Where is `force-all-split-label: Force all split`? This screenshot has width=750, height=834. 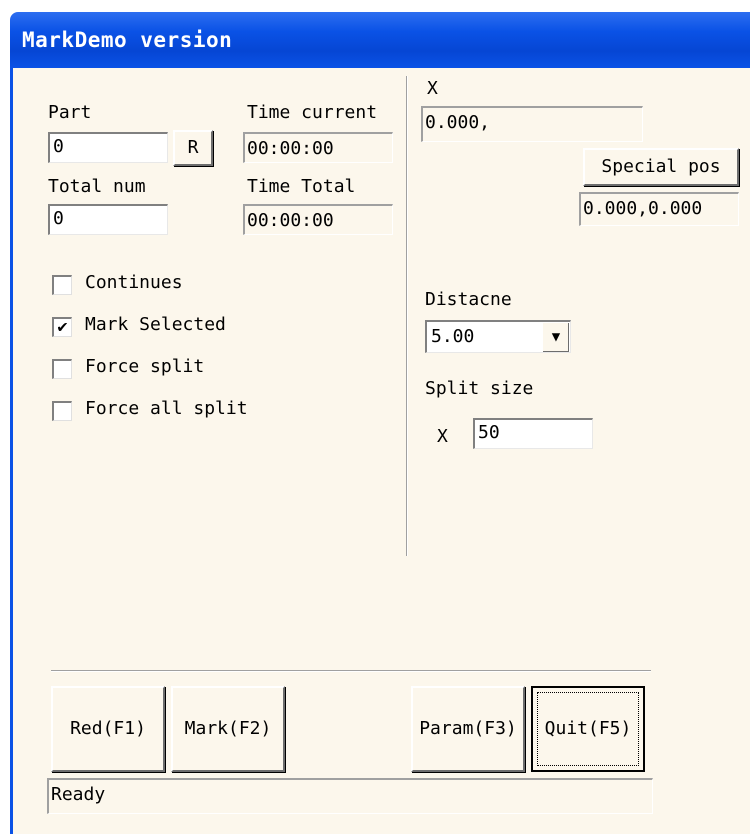 force-all-split-label: Force all split is located at coordinates (166, 408).